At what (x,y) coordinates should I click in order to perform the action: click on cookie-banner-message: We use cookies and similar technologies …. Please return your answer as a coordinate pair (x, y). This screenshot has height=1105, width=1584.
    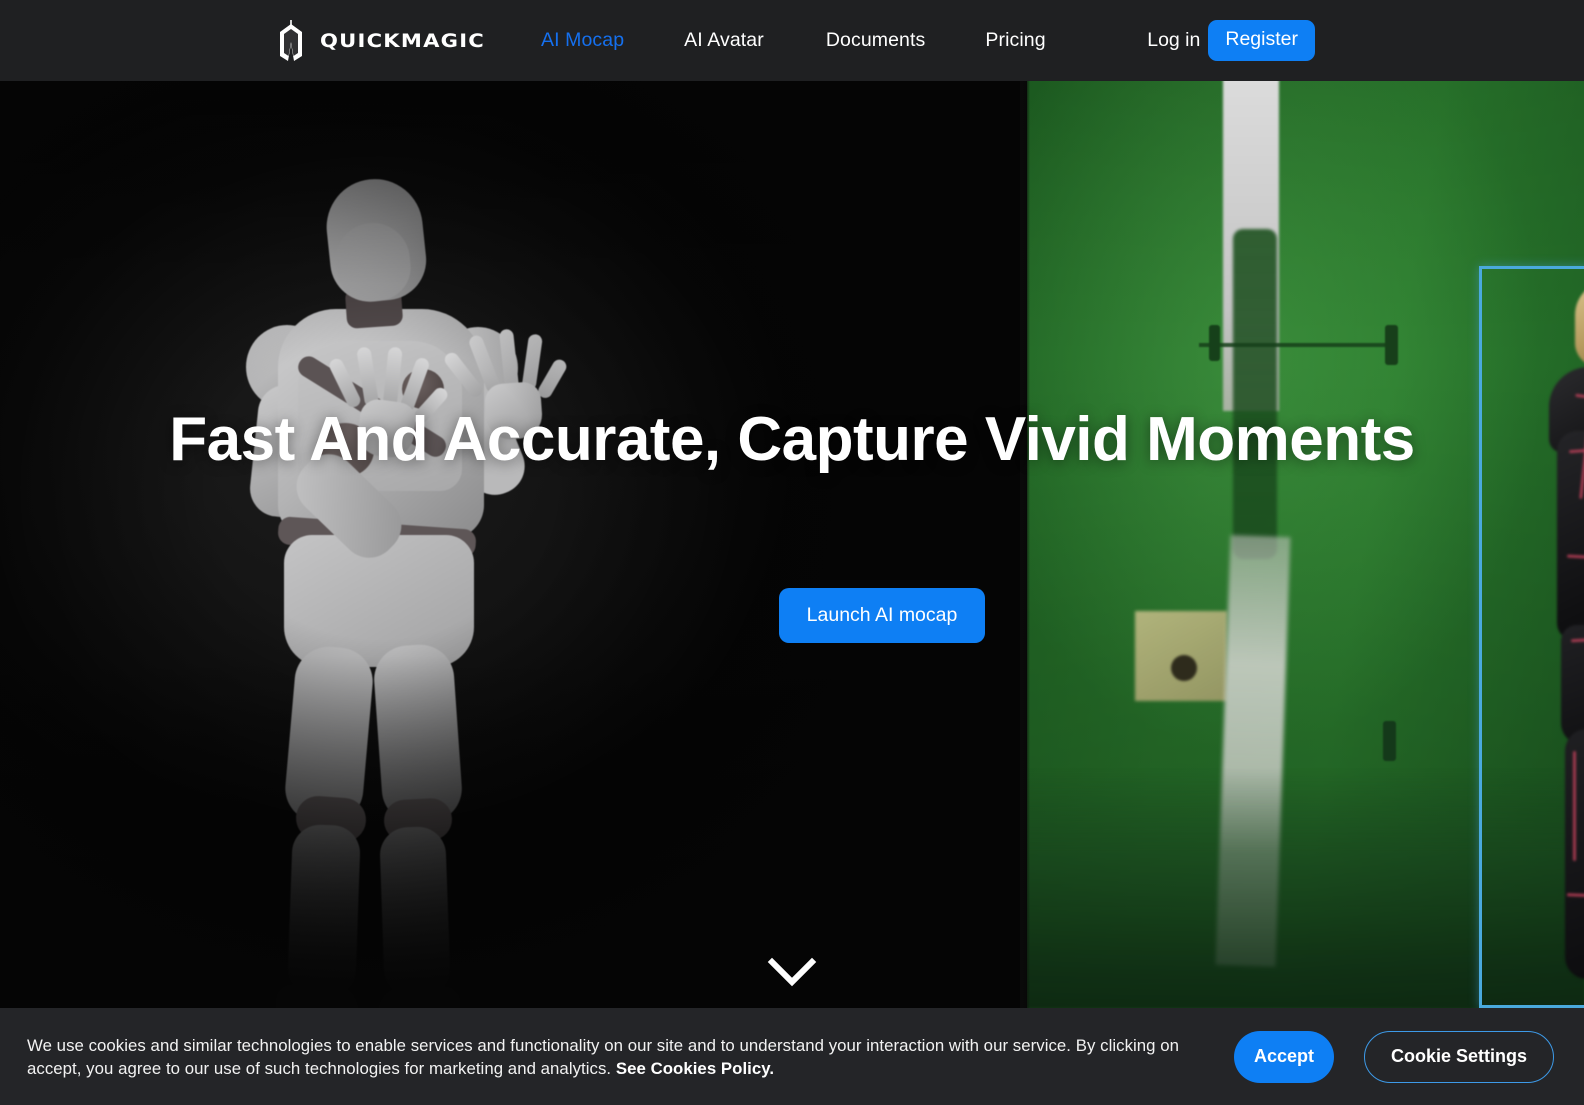
    Looking at the image, I should click on (603, 1057).